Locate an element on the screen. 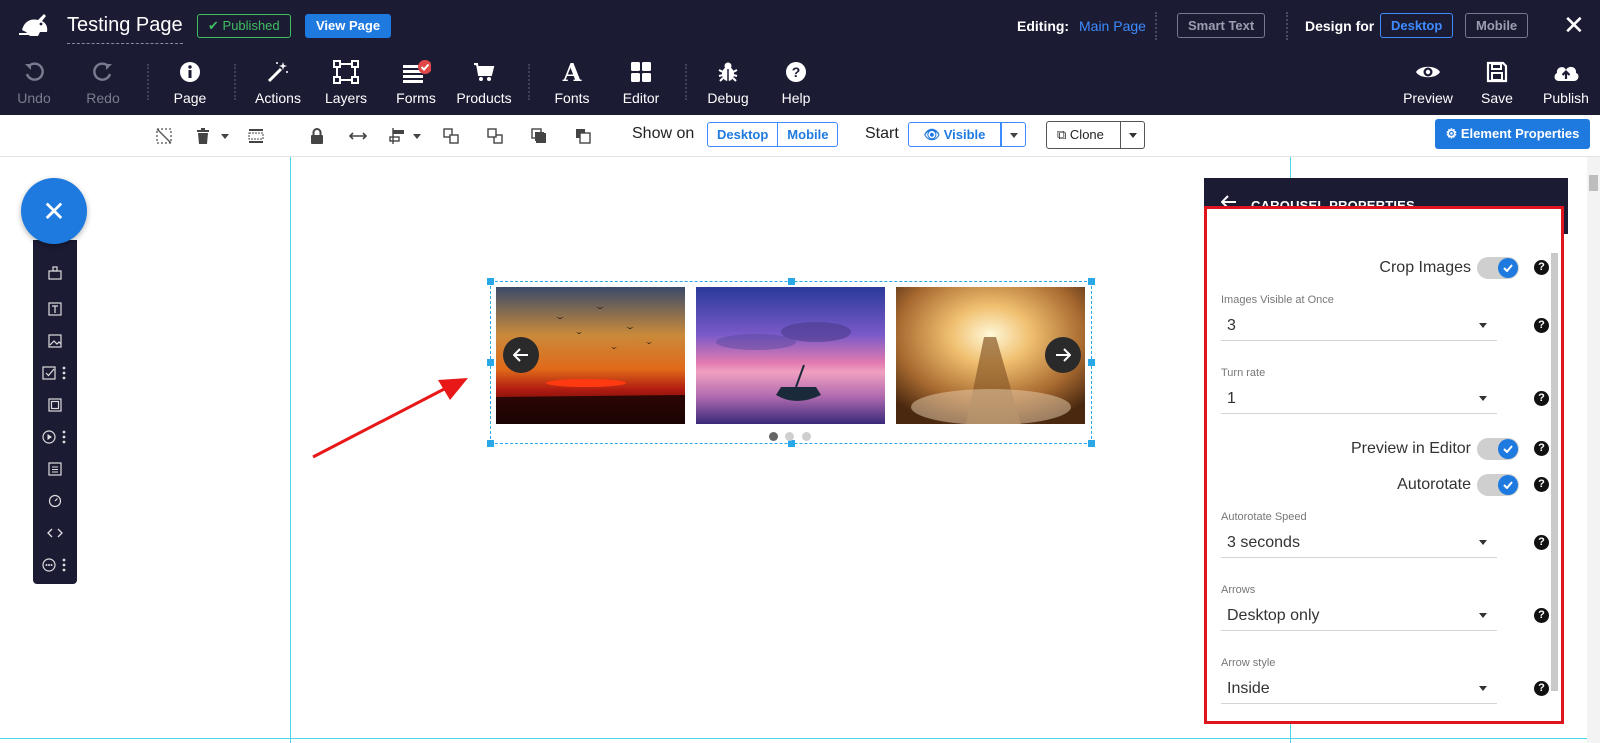  actions-label: Actions is located at coordinates (278, 98).